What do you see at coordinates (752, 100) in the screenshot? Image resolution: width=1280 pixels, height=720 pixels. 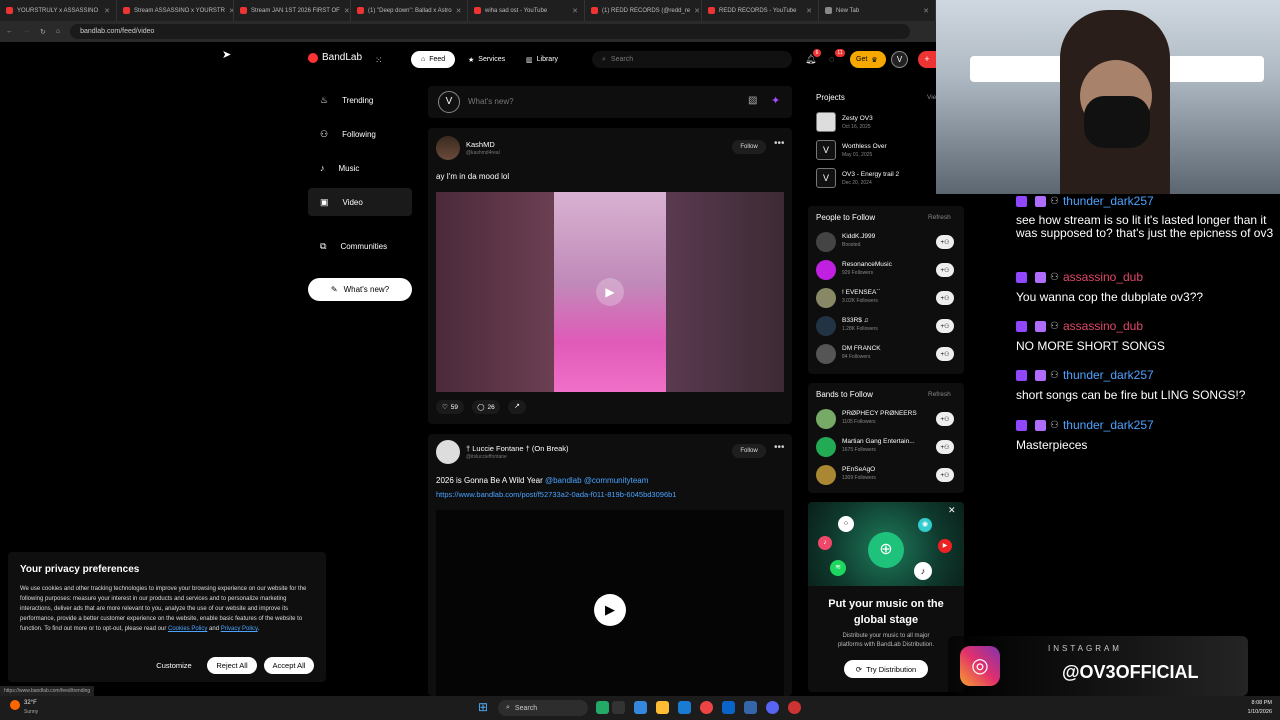 I see `image-icon: ▨` at bounding box center [752, 100].